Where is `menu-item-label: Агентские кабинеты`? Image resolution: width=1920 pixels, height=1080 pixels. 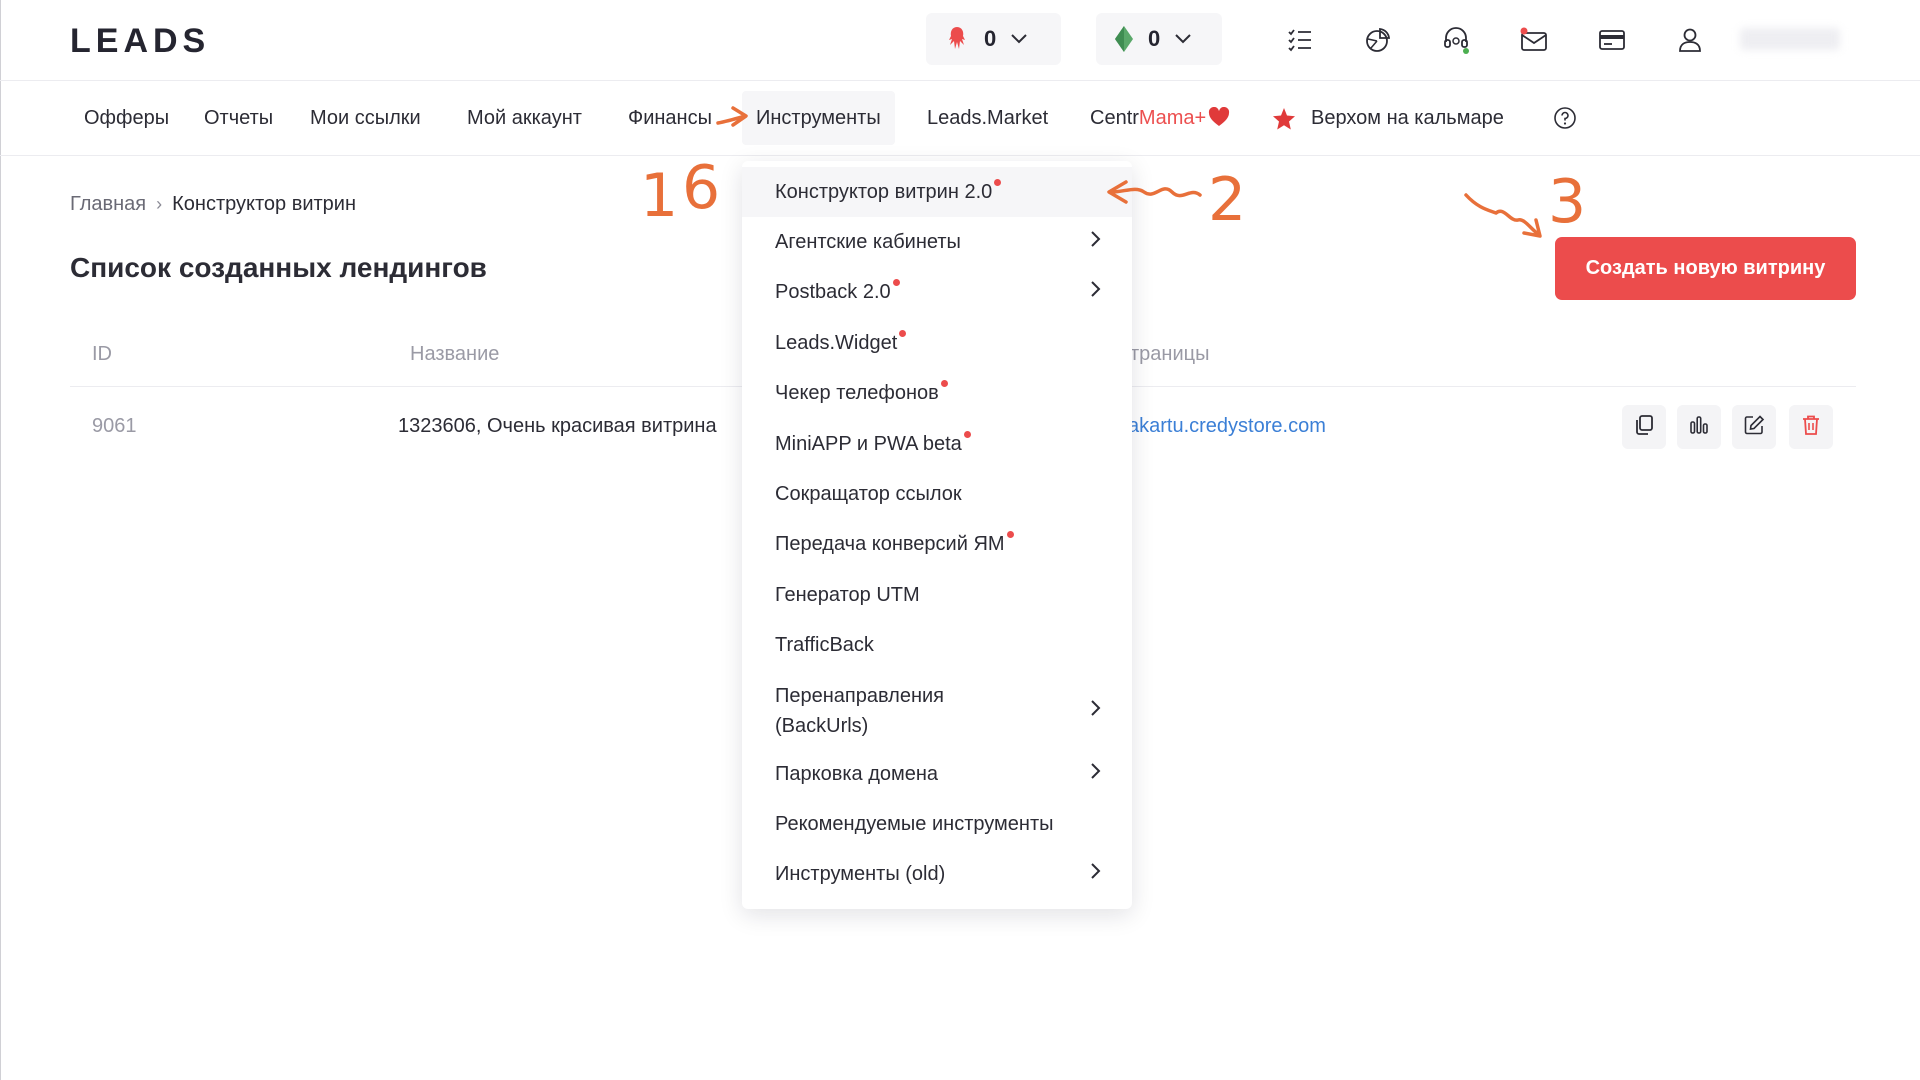
menu-item-label: Агентские кабинеты is located at coordinates (868, 241).